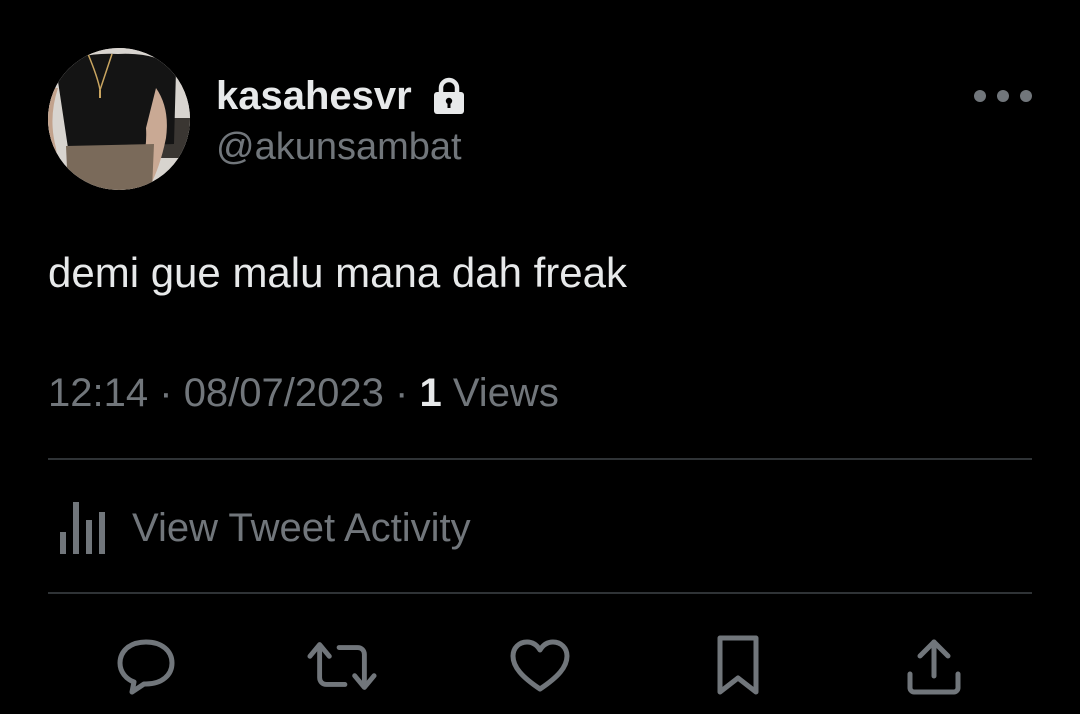  Describe the element at coordinates (339, 147) in the screenshot. I see `user-handle: @akunsambat` at that location.